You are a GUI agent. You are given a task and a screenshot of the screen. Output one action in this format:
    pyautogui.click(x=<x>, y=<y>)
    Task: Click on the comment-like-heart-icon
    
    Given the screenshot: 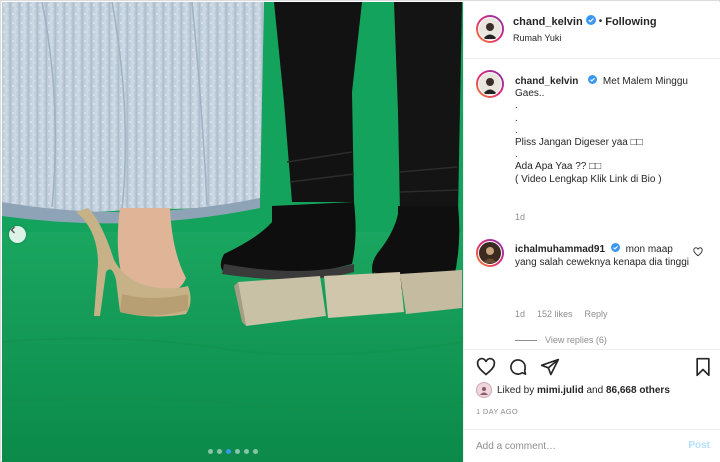 What is the action you would take?
    pyautogui.click(x=698, y=252)
    